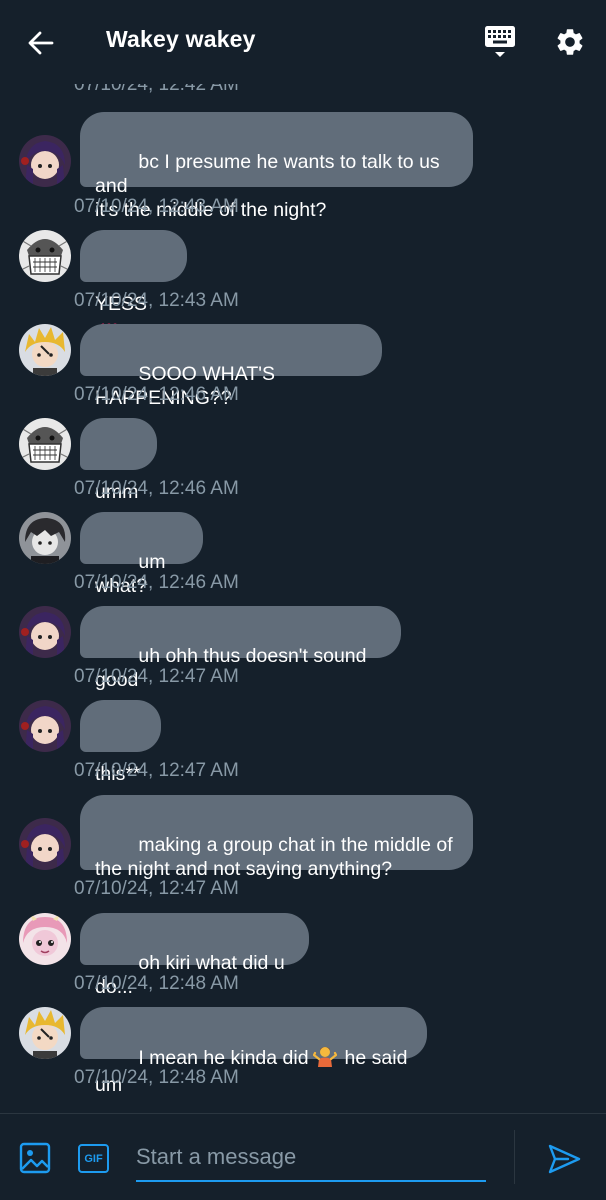 This screenshot has width=606, height=1200. What do you see at coordinates (133, 283) in the screenshot?
I see `message-bubble: YESS100` at bounding box center [133, 283].